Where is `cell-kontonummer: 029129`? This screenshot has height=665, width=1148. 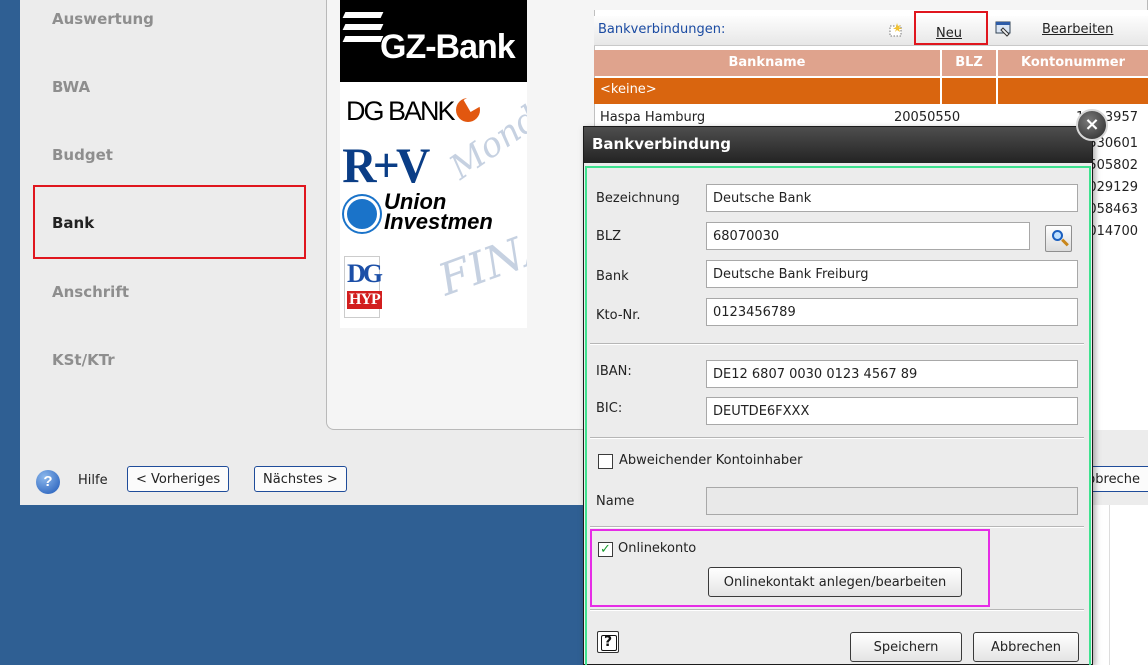 cell-kontonummer: 029129 is located at coordinates (1113, 187).